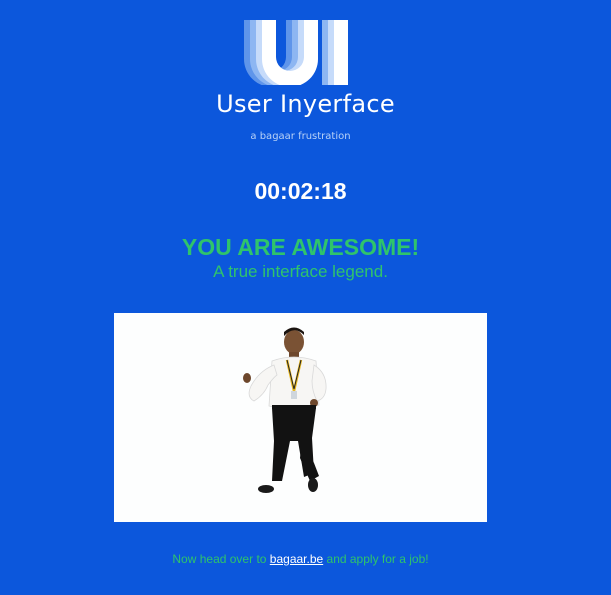 Image resolution: width=611 pixels, height=595 pixels. Describe the element at coordinates (296, 559) in the screenshot. I see `bagaar-link: bagaar.be` at that location.